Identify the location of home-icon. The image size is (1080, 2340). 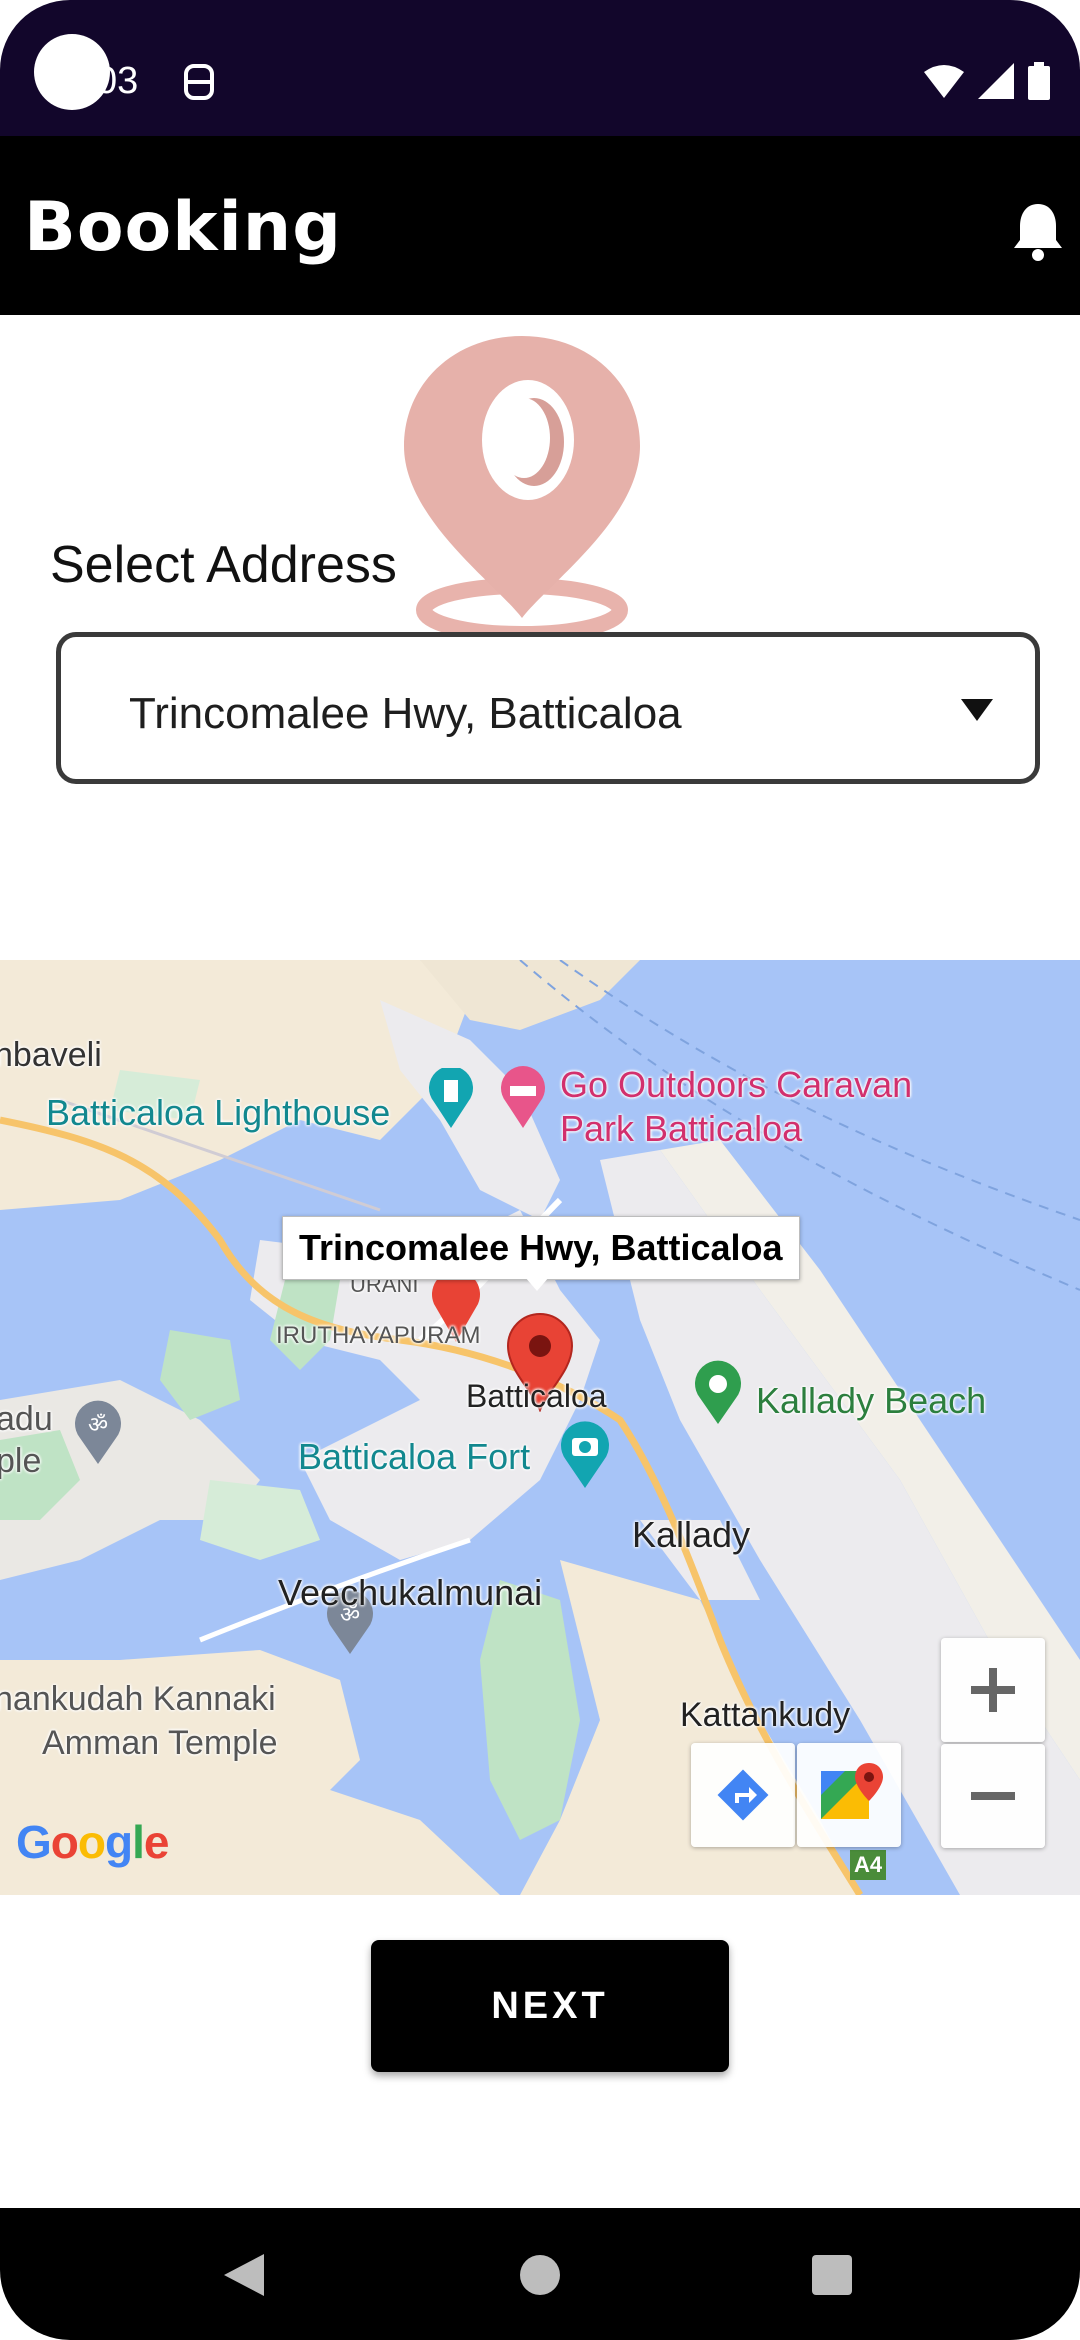
(540, 2275).